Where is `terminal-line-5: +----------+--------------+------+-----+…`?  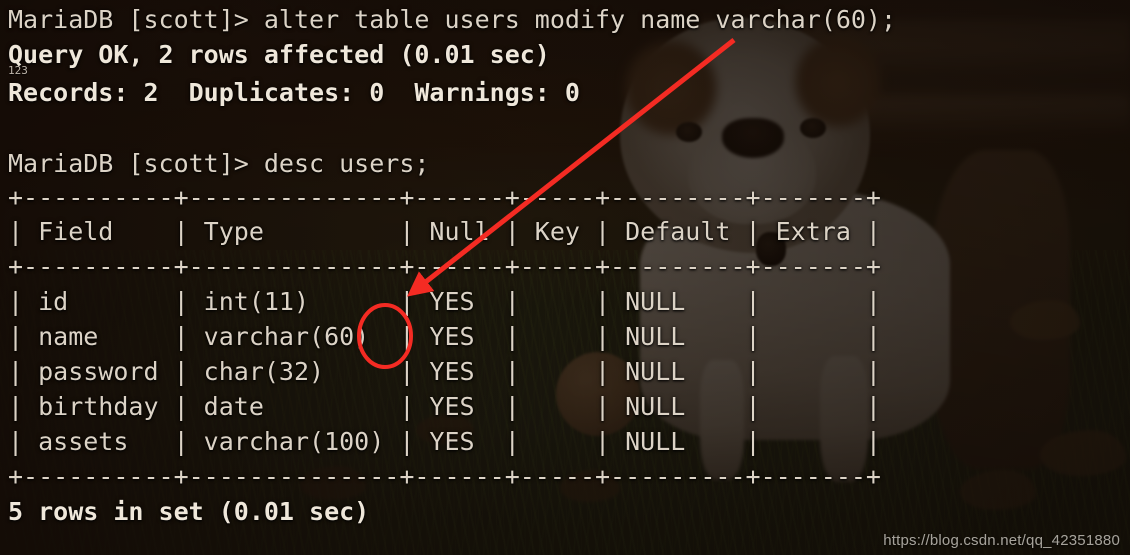 terminal-line-5: +----------+--------------+------+-----+… is located at coordinates (444, 197).